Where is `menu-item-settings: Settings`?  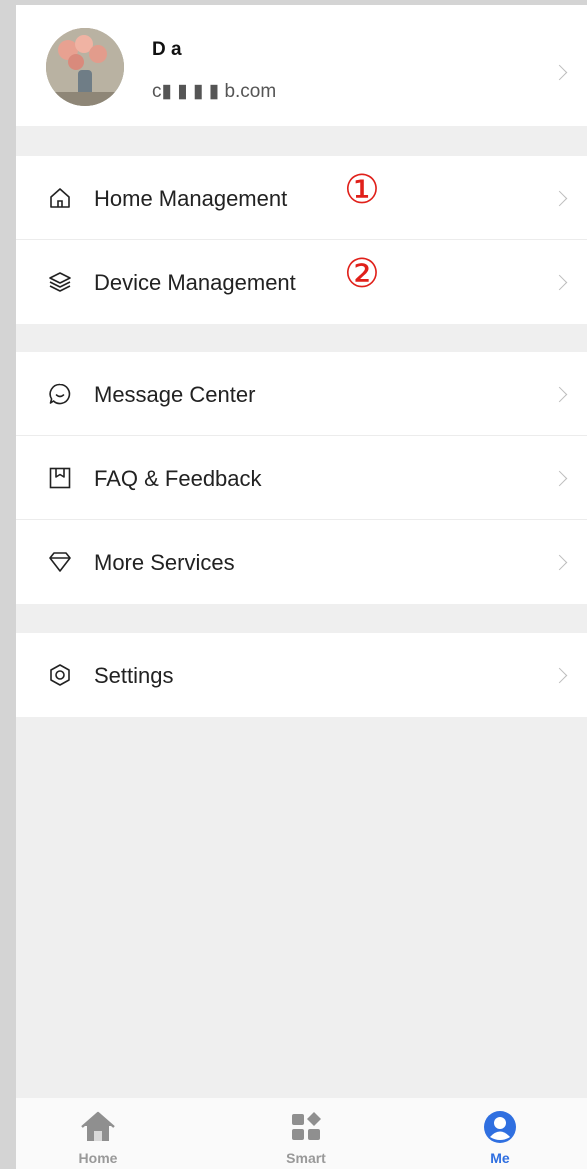 menu-item-settings: Settings is located at coordinates (301, 675).